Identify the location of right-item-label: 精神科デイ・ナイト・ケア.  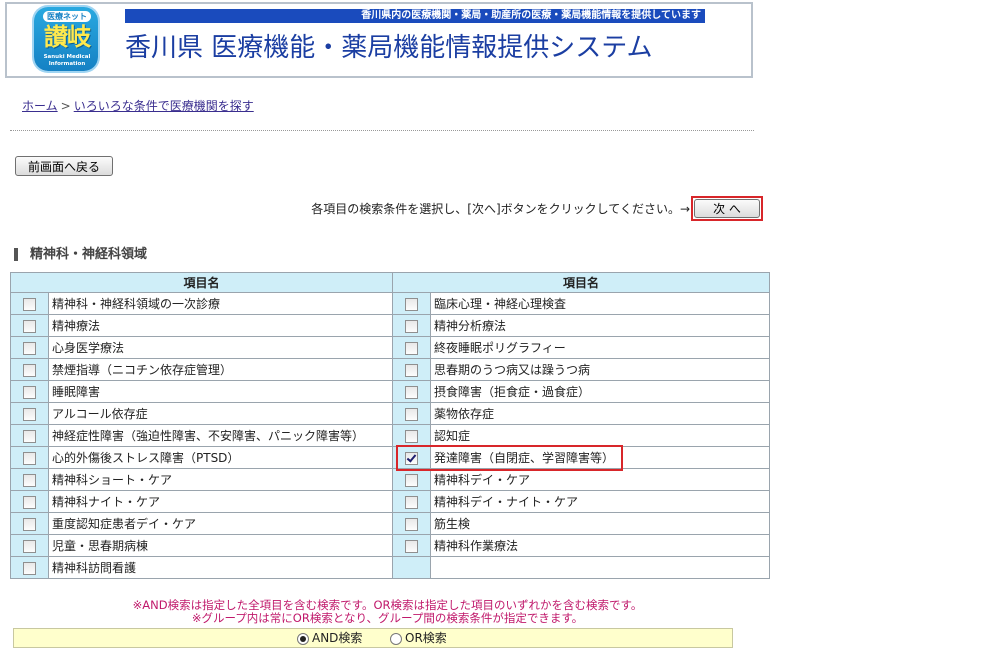
(600, 501).